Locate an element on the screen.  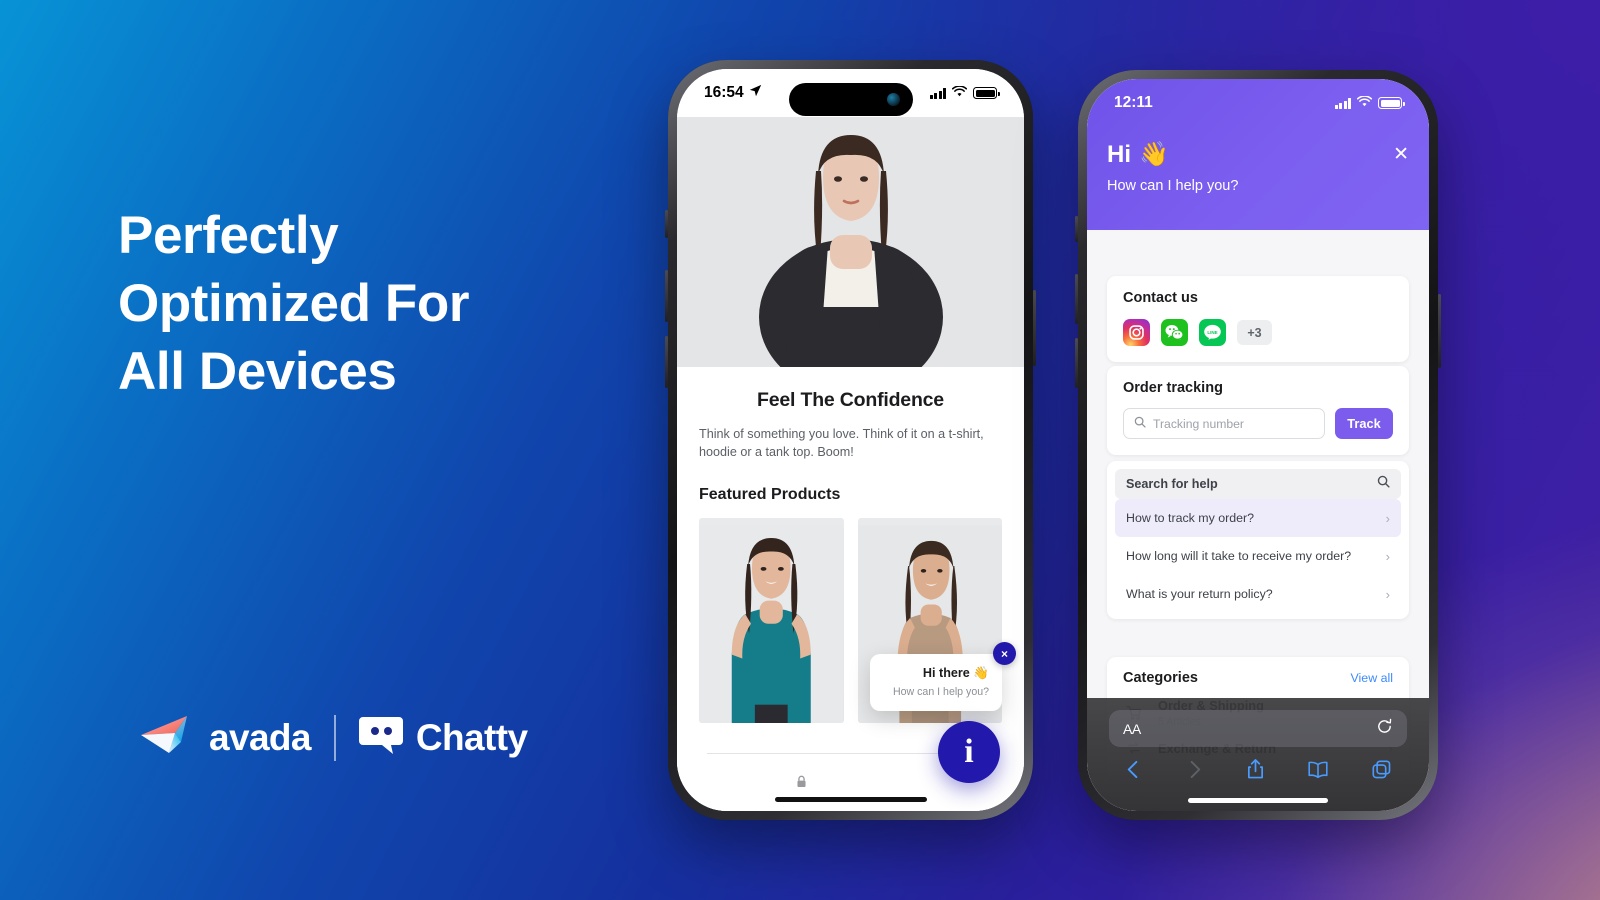
instagram-icon is located at coordinates (1136, 332).